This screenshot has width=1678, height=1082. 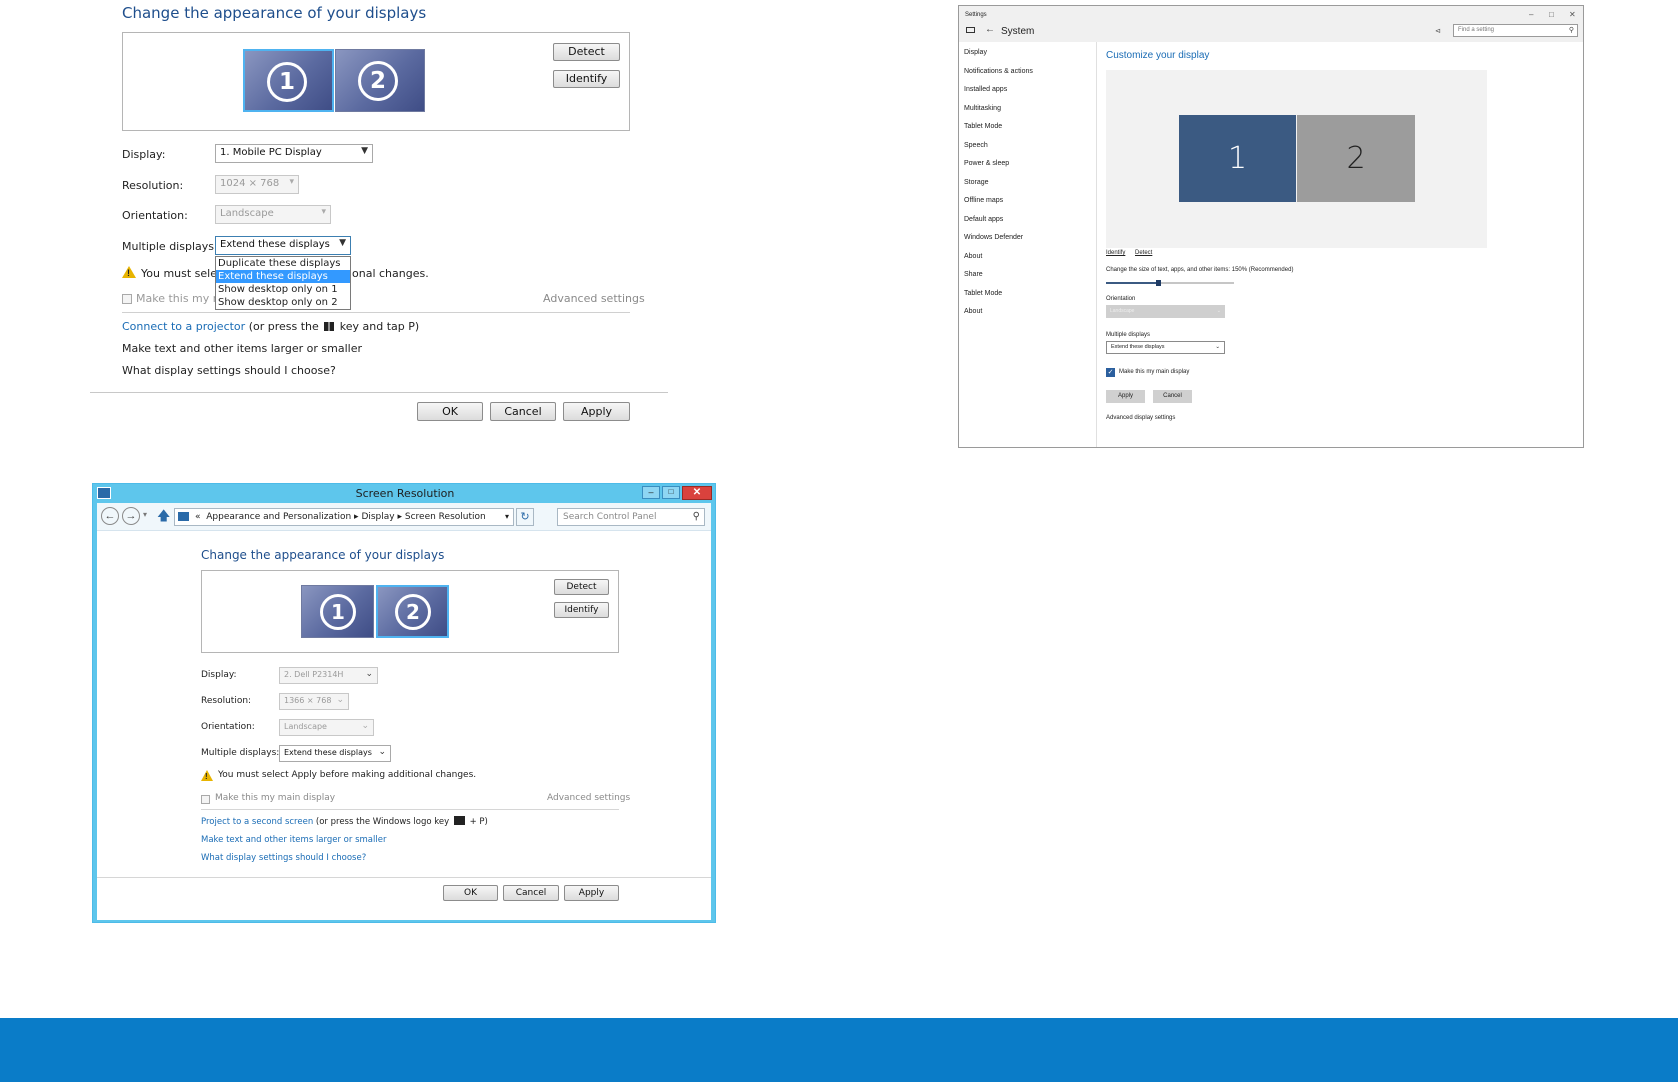 What do you see at coordinates (982, 108) in the screenshot?
I see `nav-item-multitasking: Multitasking` at bounding box center [982, 108].